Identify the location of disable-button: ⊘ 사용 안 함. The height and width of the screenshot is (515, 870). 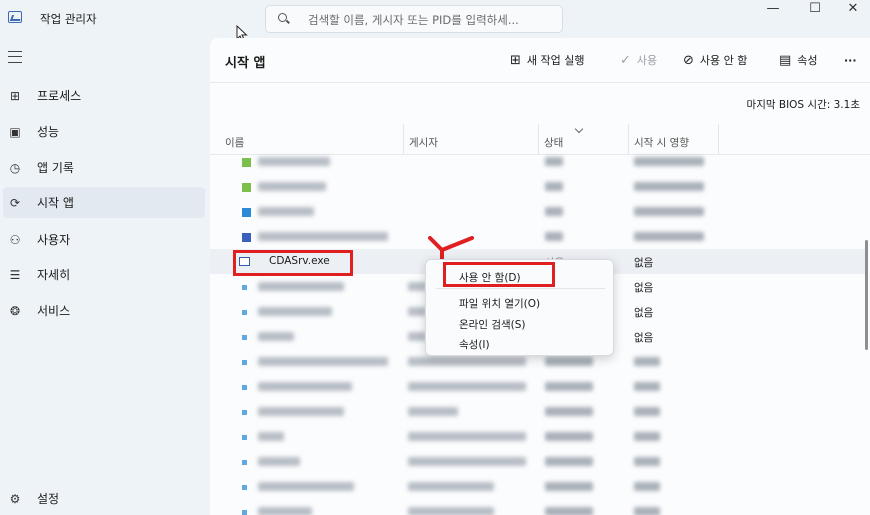
(715, 60).